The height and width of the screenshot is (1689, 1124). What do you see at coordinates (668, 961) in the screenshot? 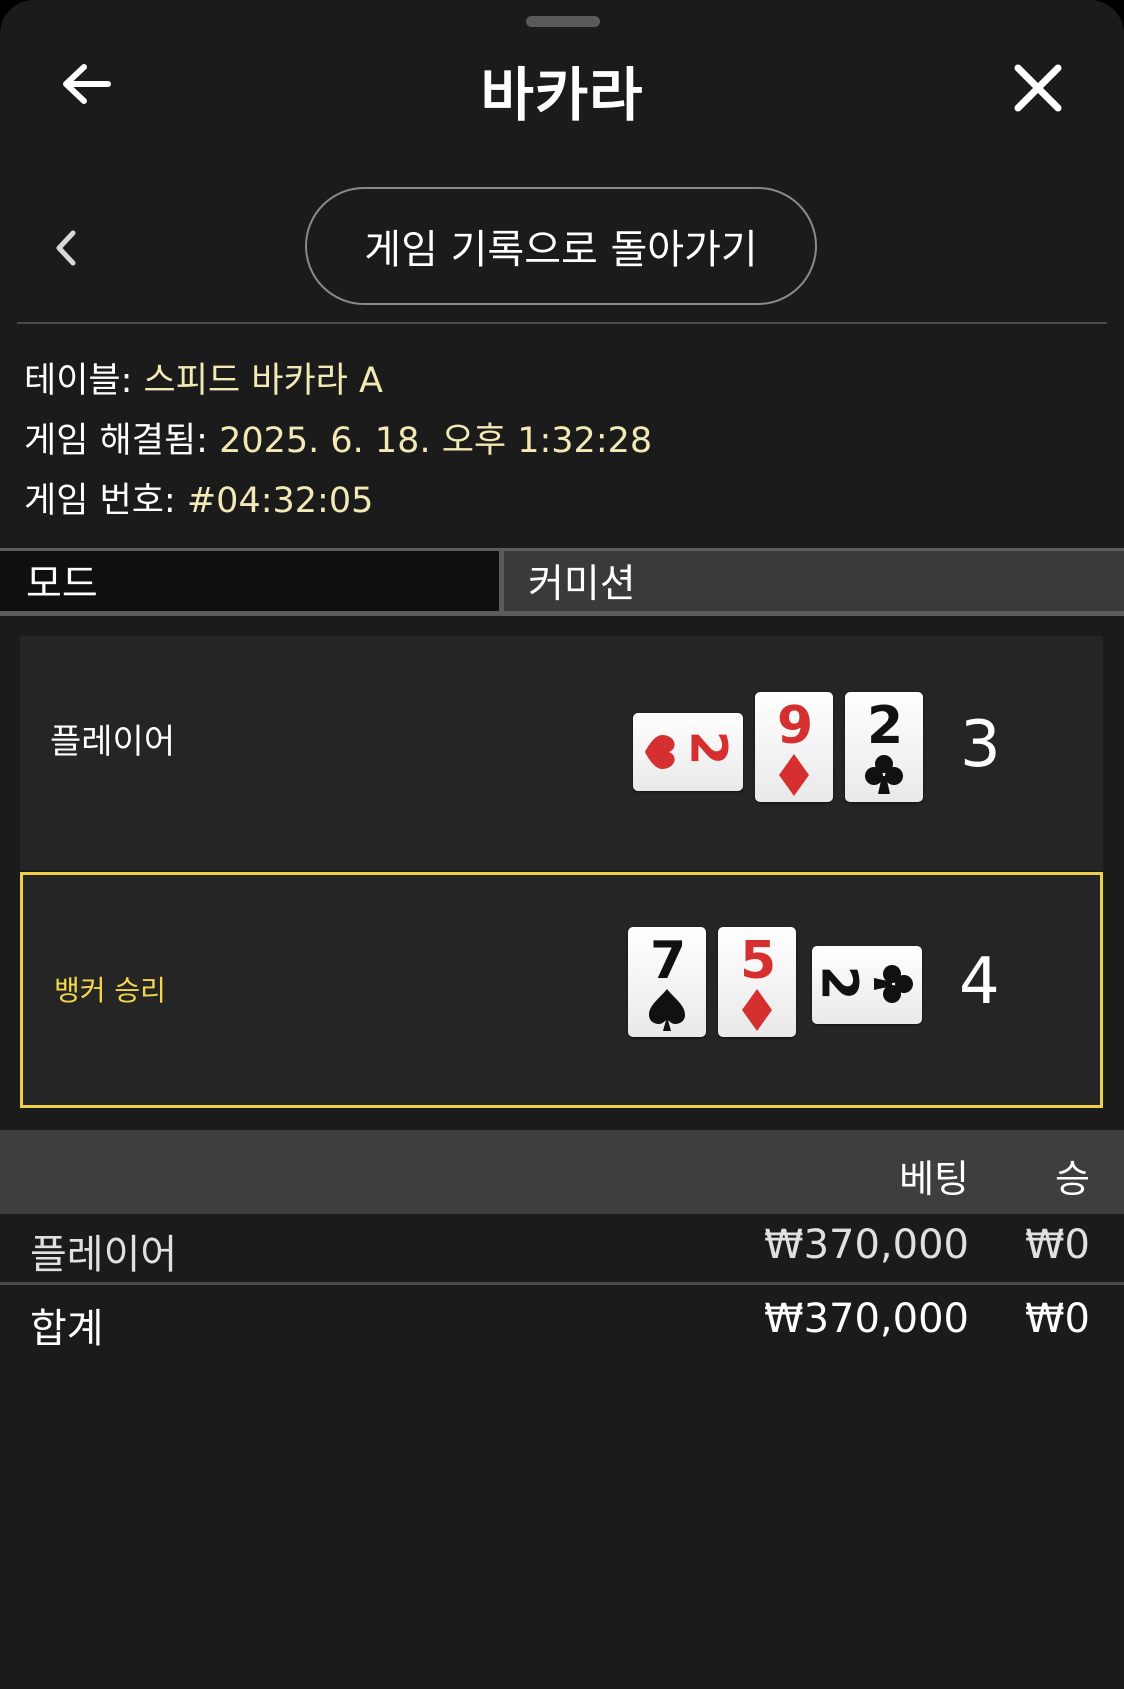
I see `card-rank: 7` at bounding box center [668, 961].